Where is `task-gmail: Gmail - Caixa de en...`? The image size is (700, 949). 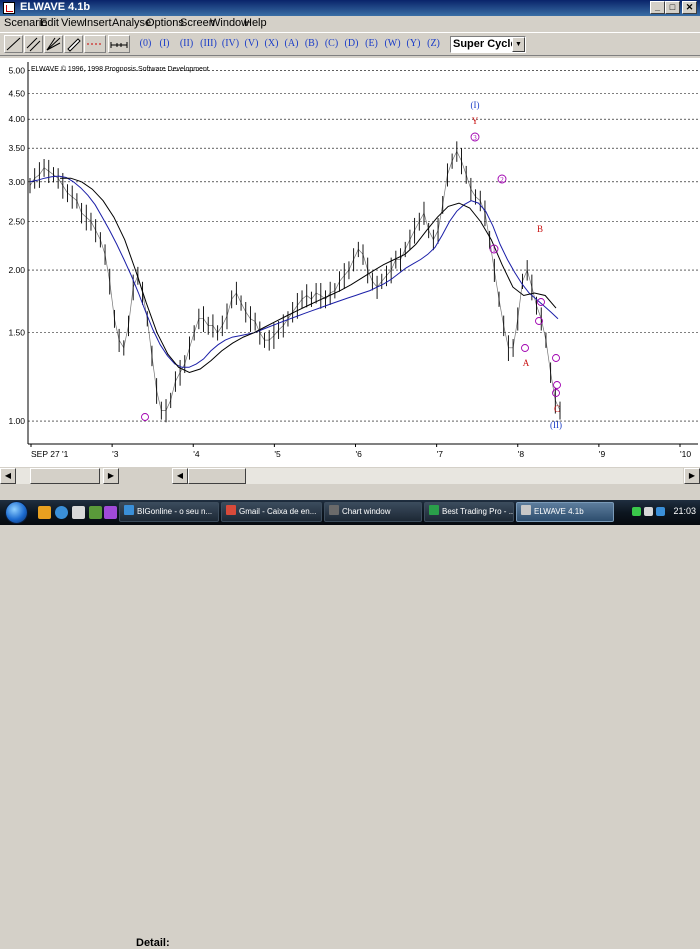 task-gmail: Gmail - Caixa de en... is located at coordinates (271, 512).